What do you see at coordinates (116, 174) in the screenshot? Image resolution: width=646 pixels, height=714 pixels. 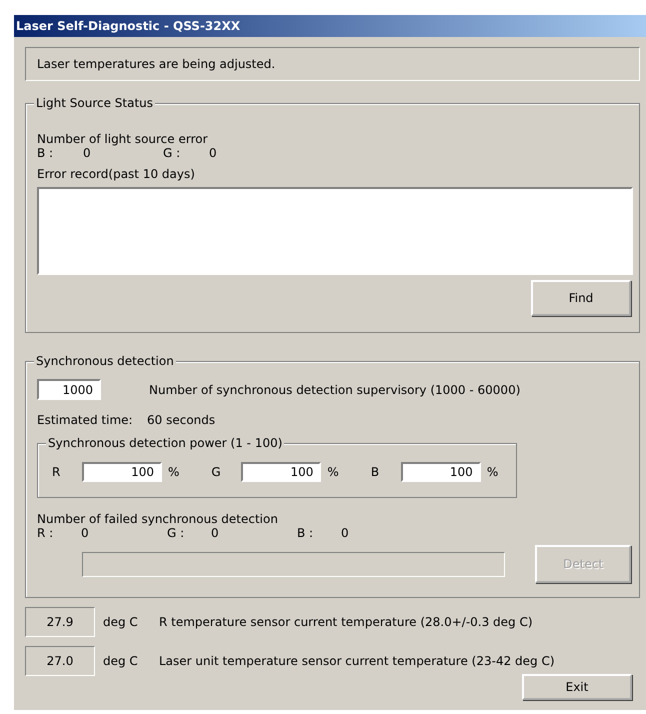 I see `error-record-label: Error record(past 10 days)` at bounding box center [116, 174].